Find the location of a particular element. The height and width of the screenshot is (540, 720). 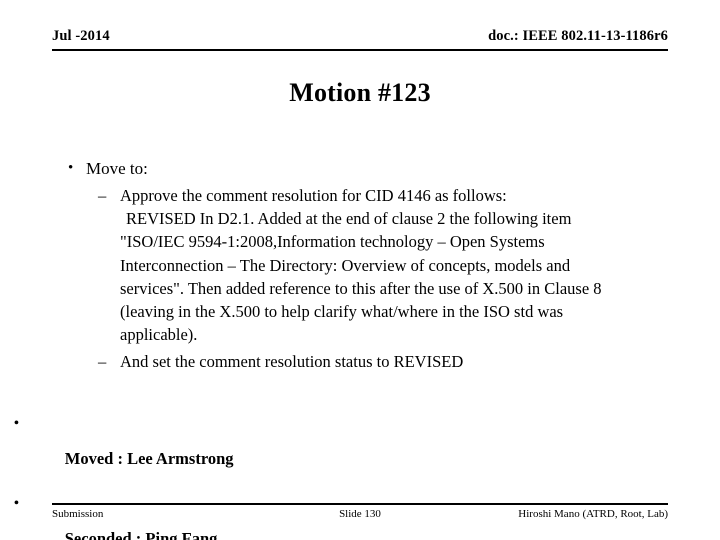

header-divider is located at coordinates (360, 50).